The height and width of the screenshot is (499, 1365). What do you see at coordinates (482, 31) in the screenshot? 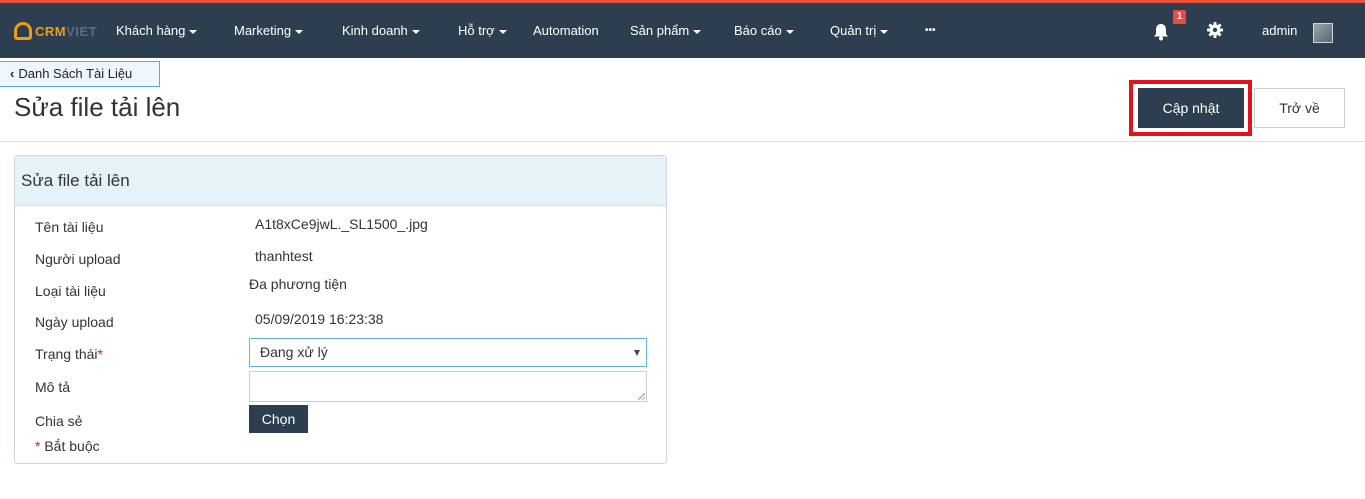
I see `nav-item-support: Hỗ trợ` at bounding box center [482, 31].